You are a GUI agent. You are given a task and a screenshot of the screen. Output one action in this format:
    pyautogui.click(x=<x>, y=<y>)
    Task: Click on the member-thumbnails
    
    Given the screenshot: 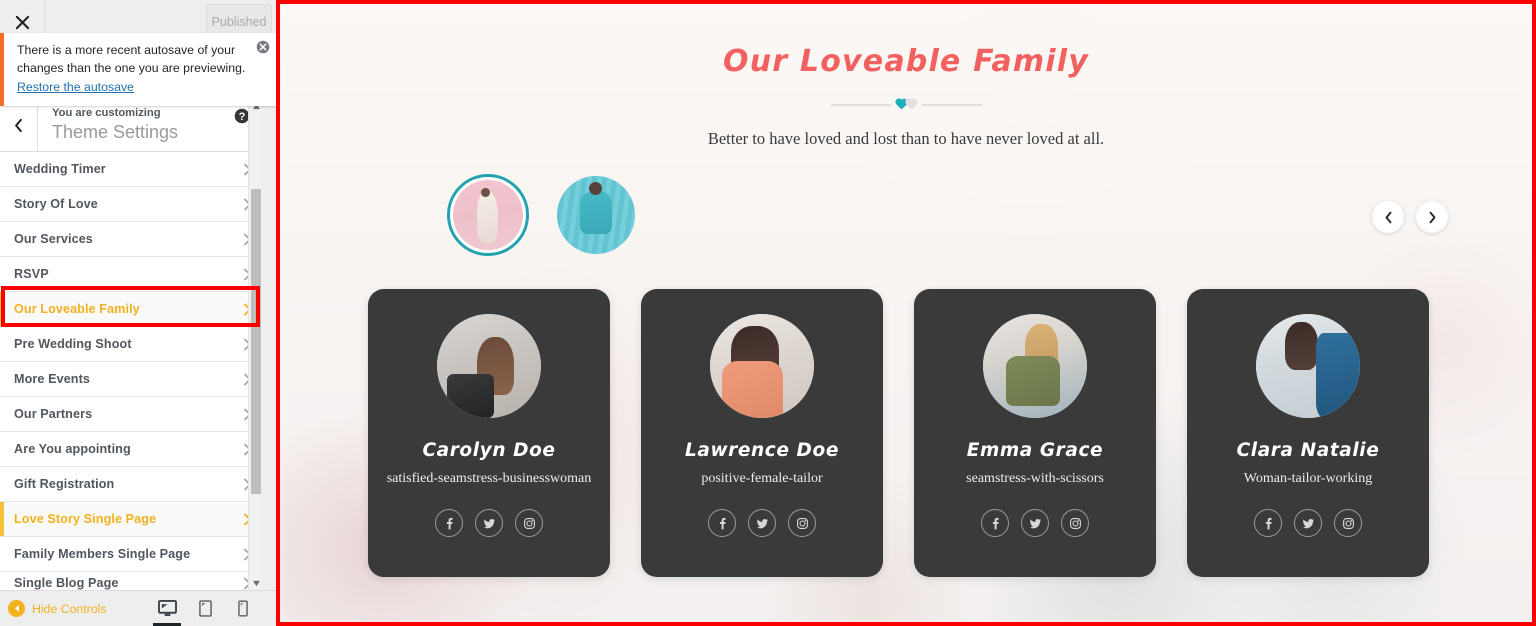 What is the action you would take?
    pyautogui.click(x=541, y=215)
    